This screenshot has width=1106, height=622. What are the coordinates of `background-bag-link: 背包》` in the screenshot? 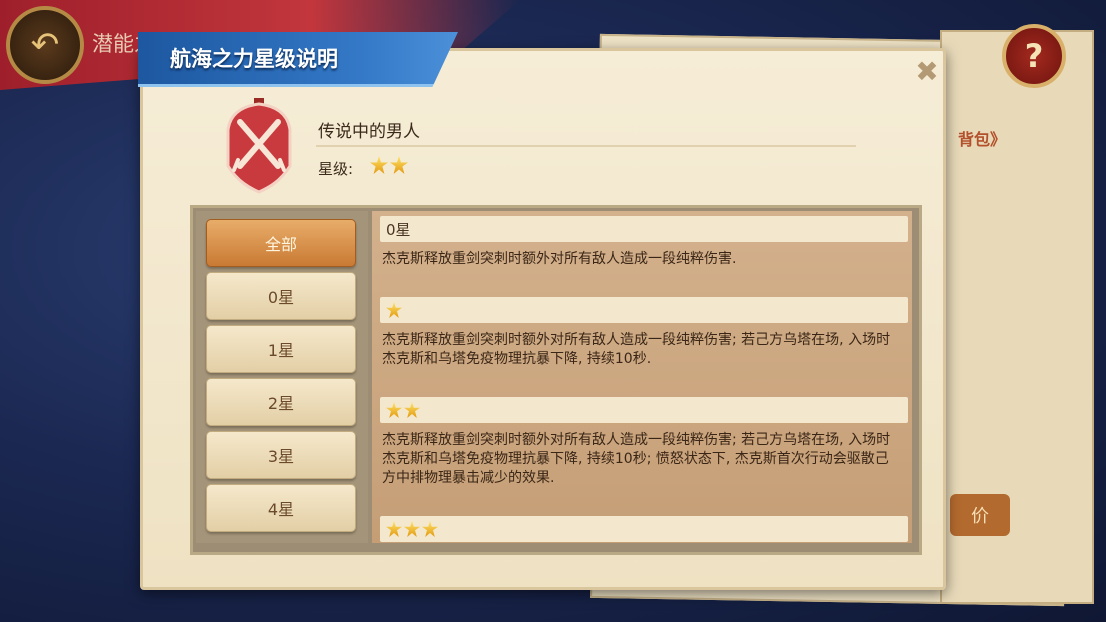 It's located at (982, 139).